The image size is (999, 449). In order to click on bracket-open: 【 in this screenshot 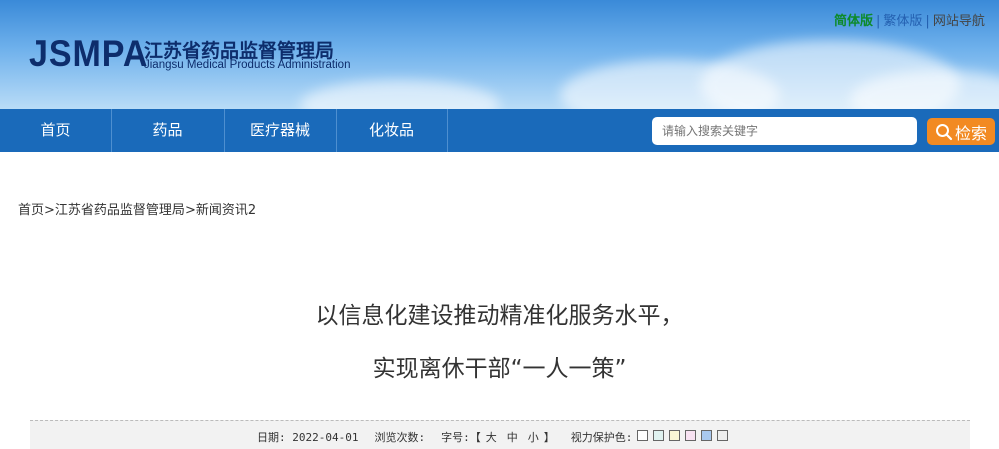, I will do `click(475, 437)`.